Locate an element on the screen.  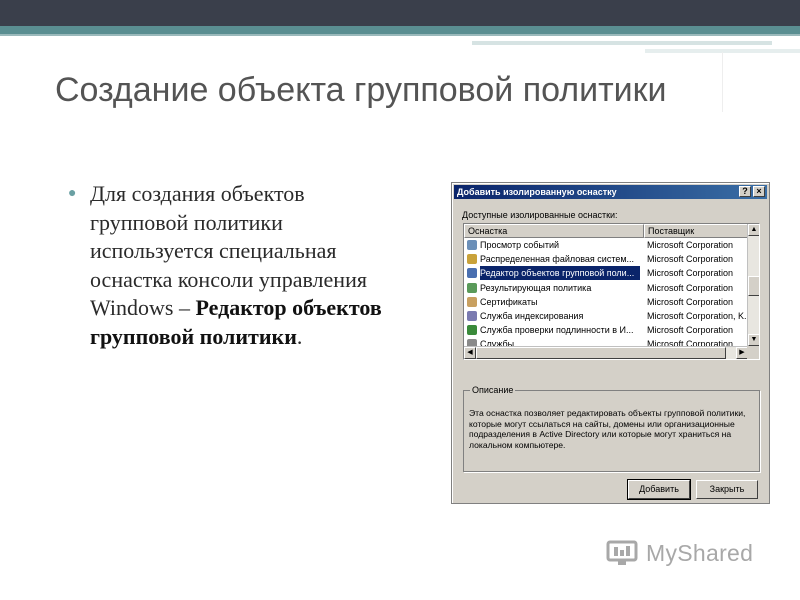
horizontal-scrollbar: ◀ ▶ is located at coordinates (606, 352).